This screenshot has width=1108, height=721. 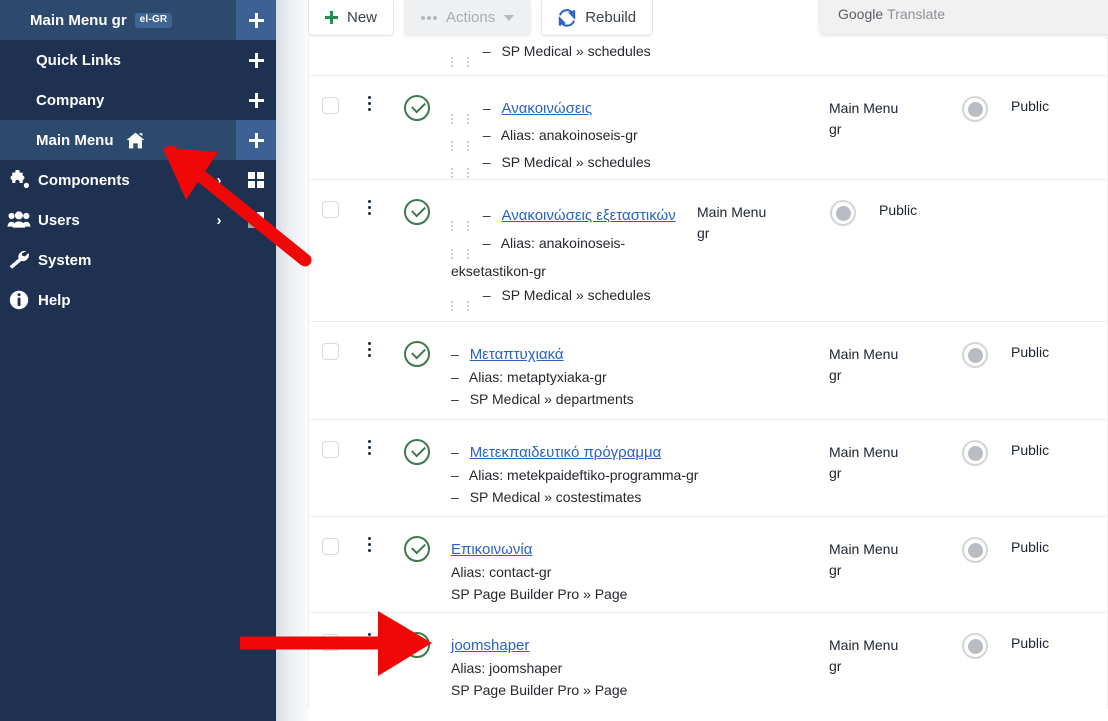 I want to click on row-alias-text: Alias: contact-gr, so click(x=501, y=572).